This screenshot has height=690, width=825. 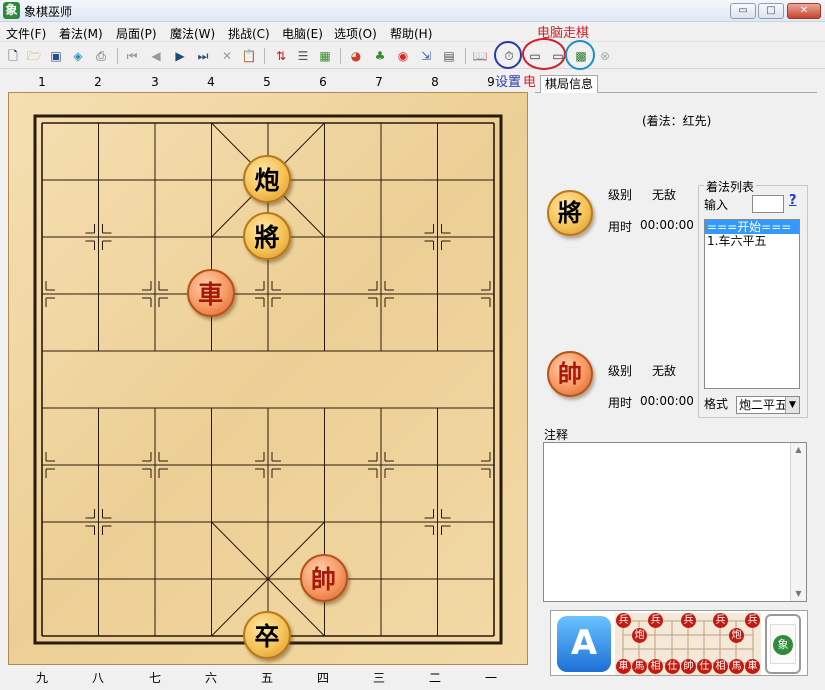 I want to click on scroll-down-icon: ▼, so click(x=798, y=594).